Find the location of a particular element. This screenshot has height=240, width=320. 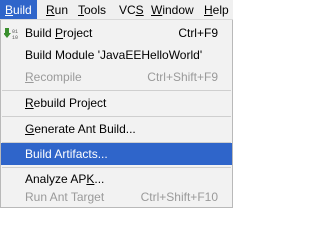

label-part: ebuild Project is located at coordinates (70, 103).